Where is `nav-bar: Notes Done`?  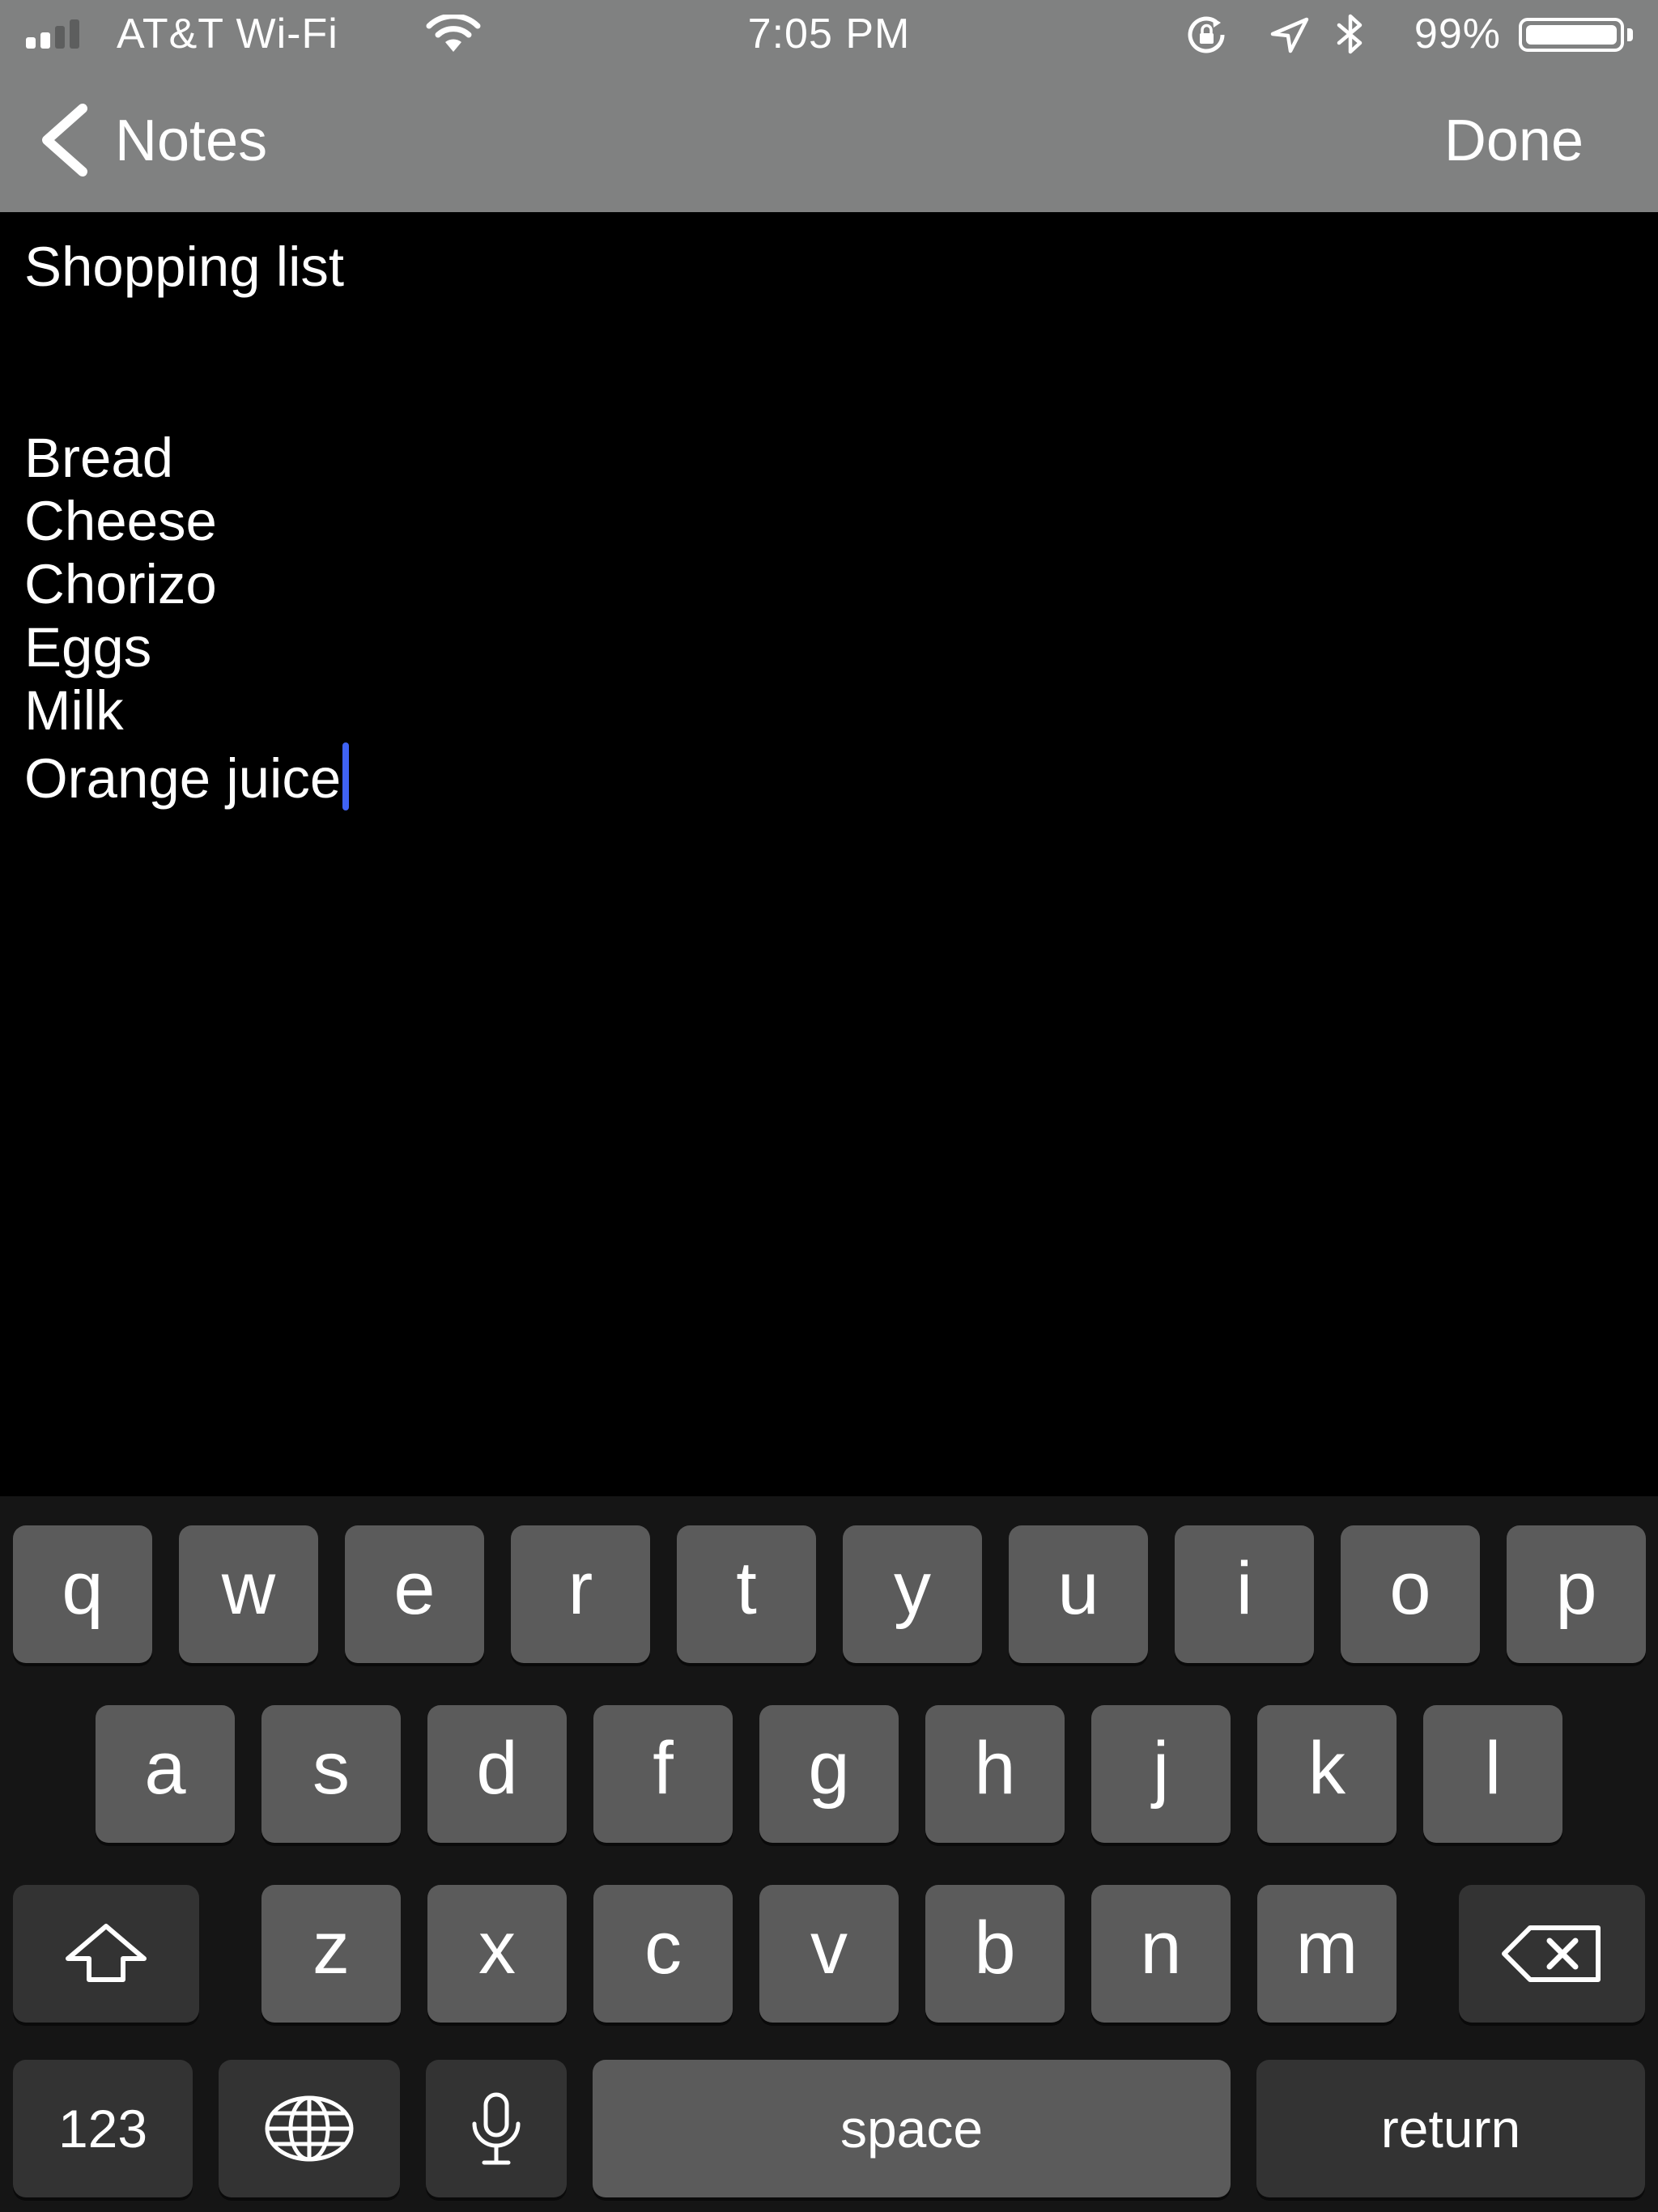
nav-bar: Notes Done is located at coordinates (829, 140).